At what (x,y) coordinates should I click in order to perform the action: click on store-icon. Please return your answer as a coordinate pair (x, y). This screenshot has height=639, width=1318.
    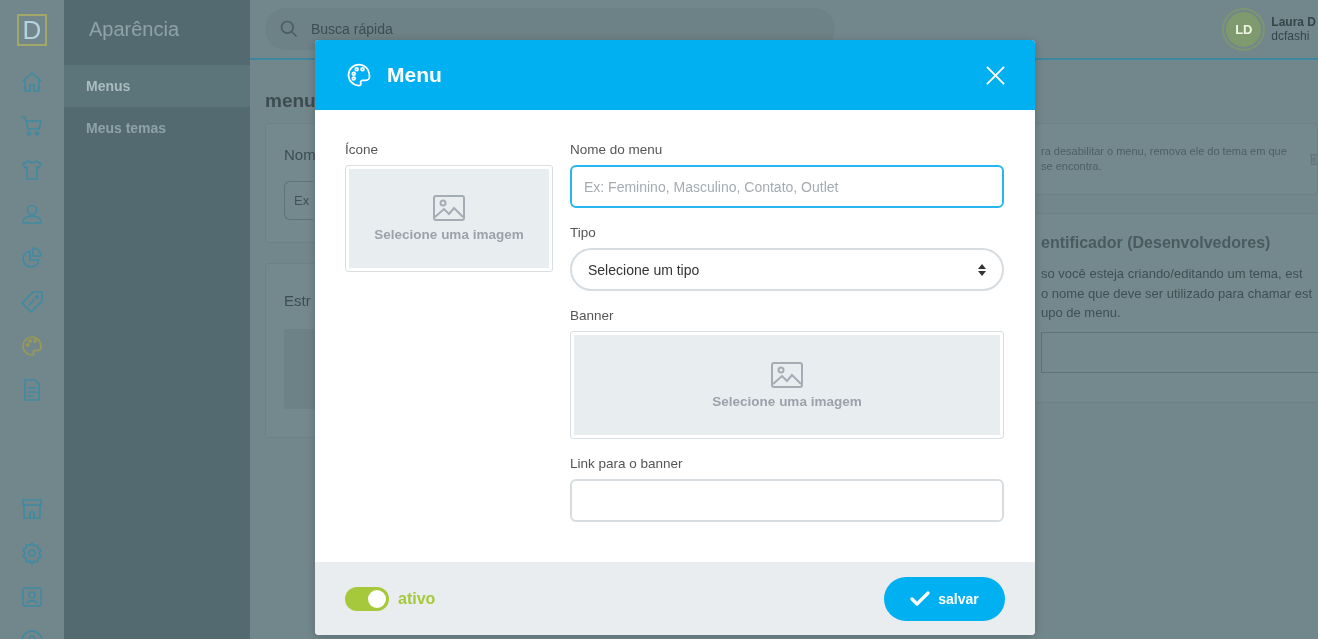
    Looking at the image, I should click on (32, 509).